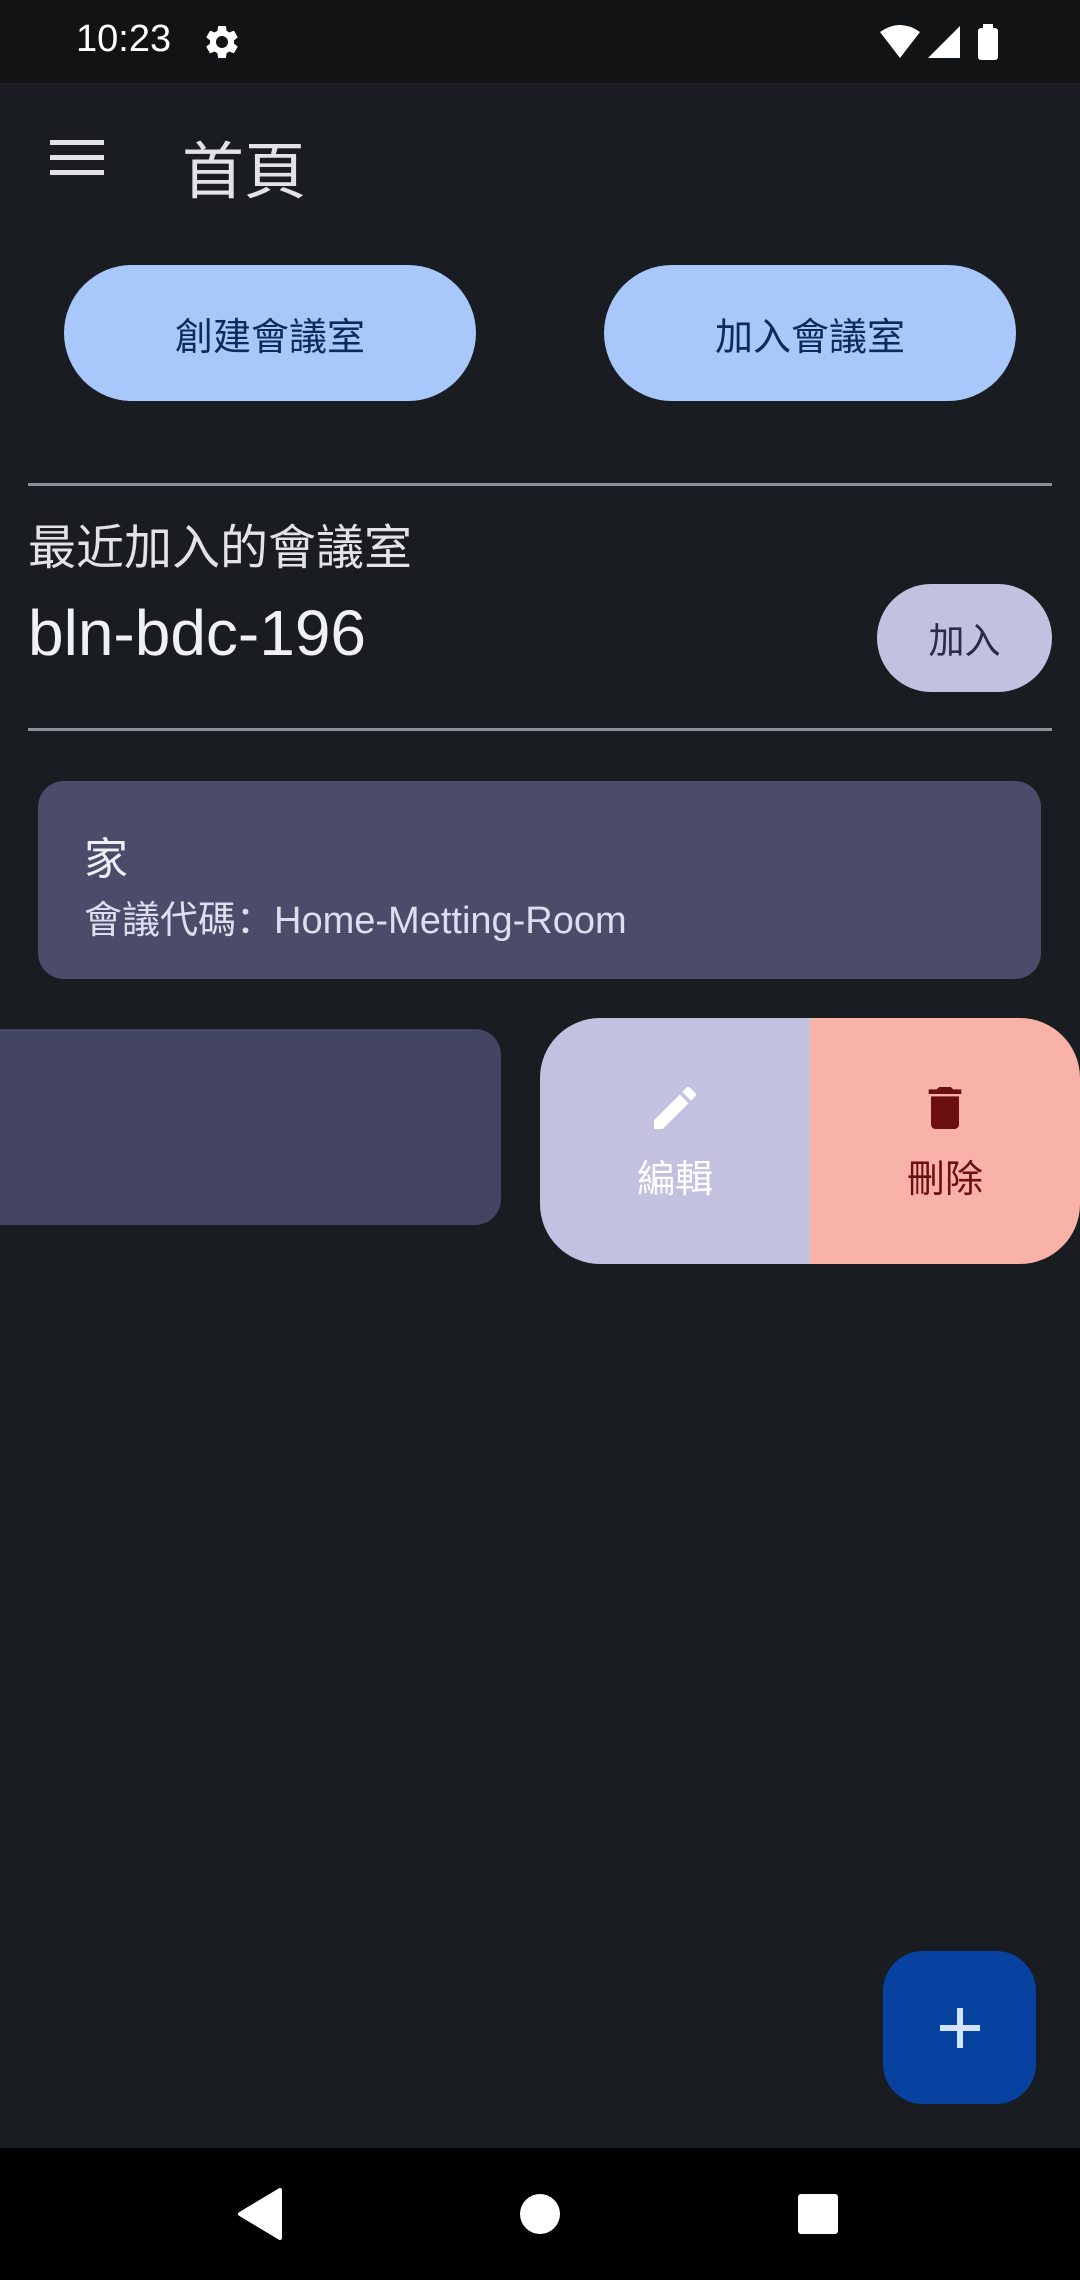  What do you see at coordinates (945, 1107) in the screenshot?
I see `trash-icon` at bounding box center [945, 1107].